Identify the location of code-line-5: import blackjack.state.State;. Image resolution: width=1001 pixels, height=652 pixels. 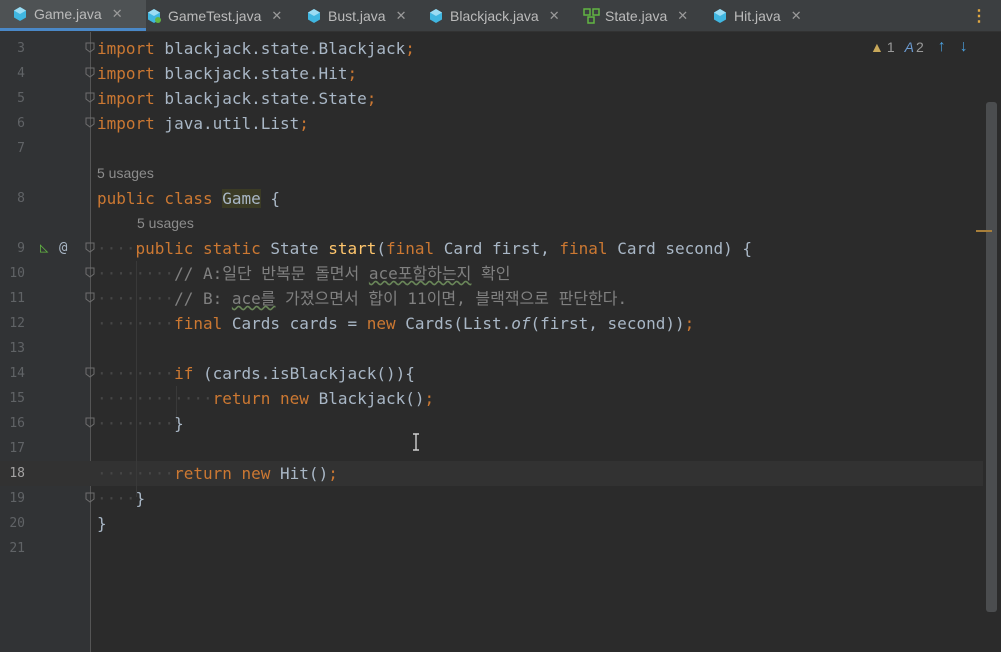
(236, 98).